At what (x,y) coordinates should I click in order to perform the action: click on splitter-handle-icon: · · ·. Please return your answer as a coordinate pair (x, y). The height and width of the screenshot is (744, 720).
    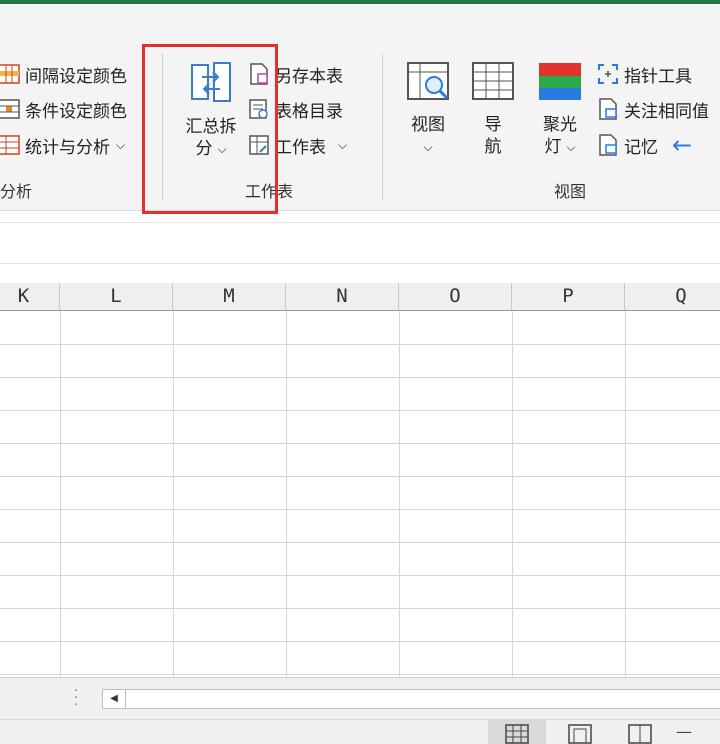
    Looking at the image, I should click on (76, 698).